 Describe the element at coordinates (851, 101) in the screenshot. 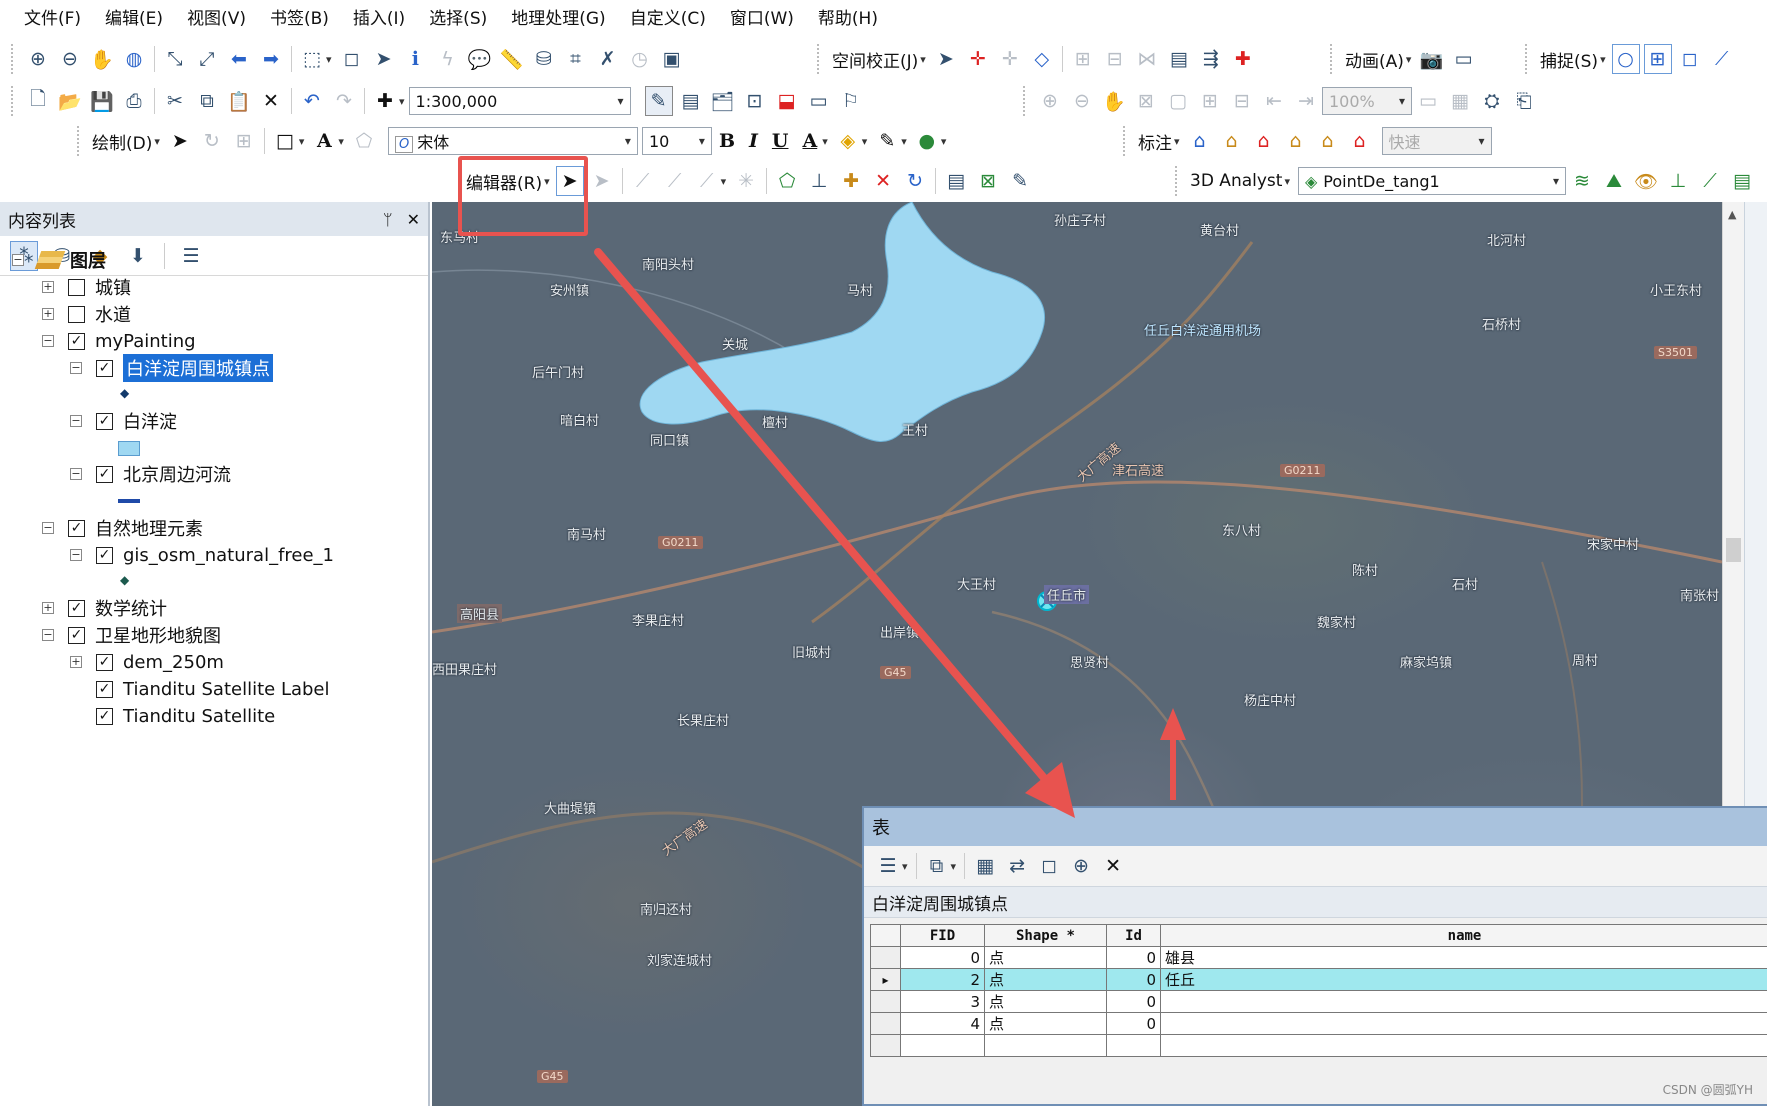

I see `modelbuilder-icon: ⚐` at that location.